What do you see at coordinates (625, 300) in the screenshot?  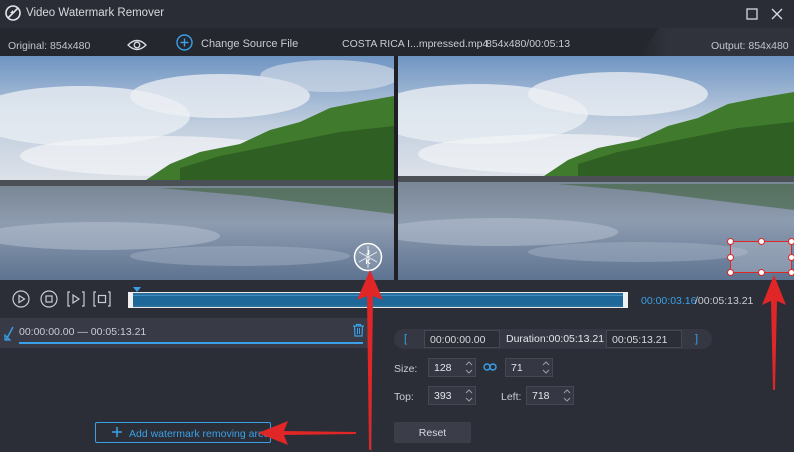 I see `timeline-end-handle` at bounding box center [625, 300].